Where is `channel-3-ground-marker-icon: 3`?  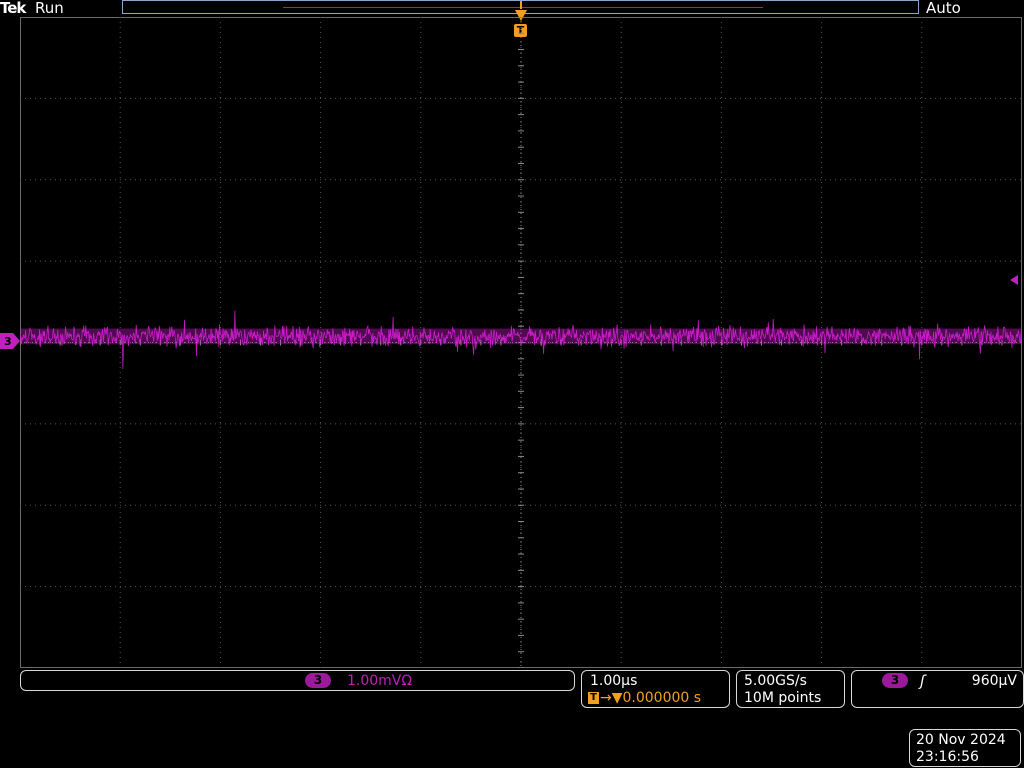
channel-3-ground-marker-icon: 3 is located at coordinates (10, 341).